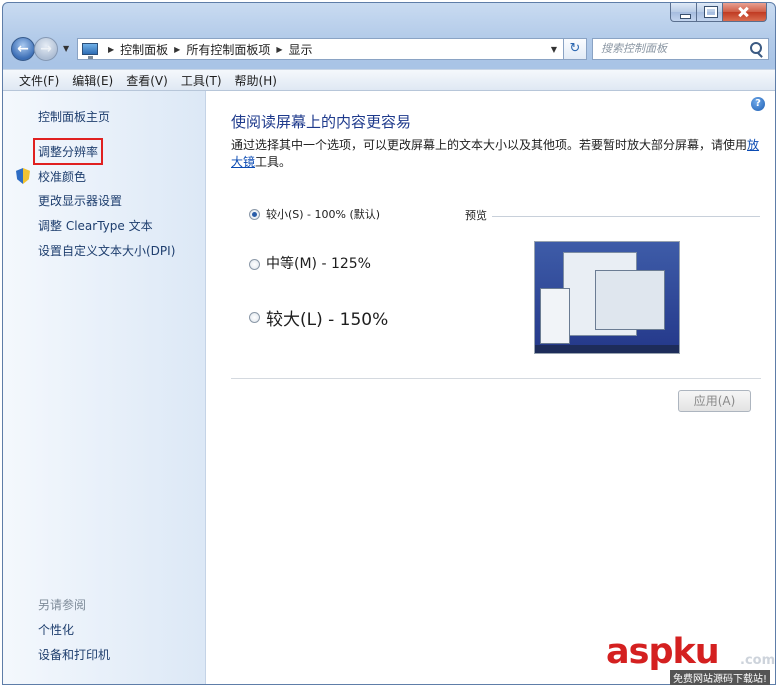 The width and height of the screenshot is (780, 687). What do you see at coordinates (626, 216) in the screenshot?
I see `preview-divider` at bounding box center [626, 216].